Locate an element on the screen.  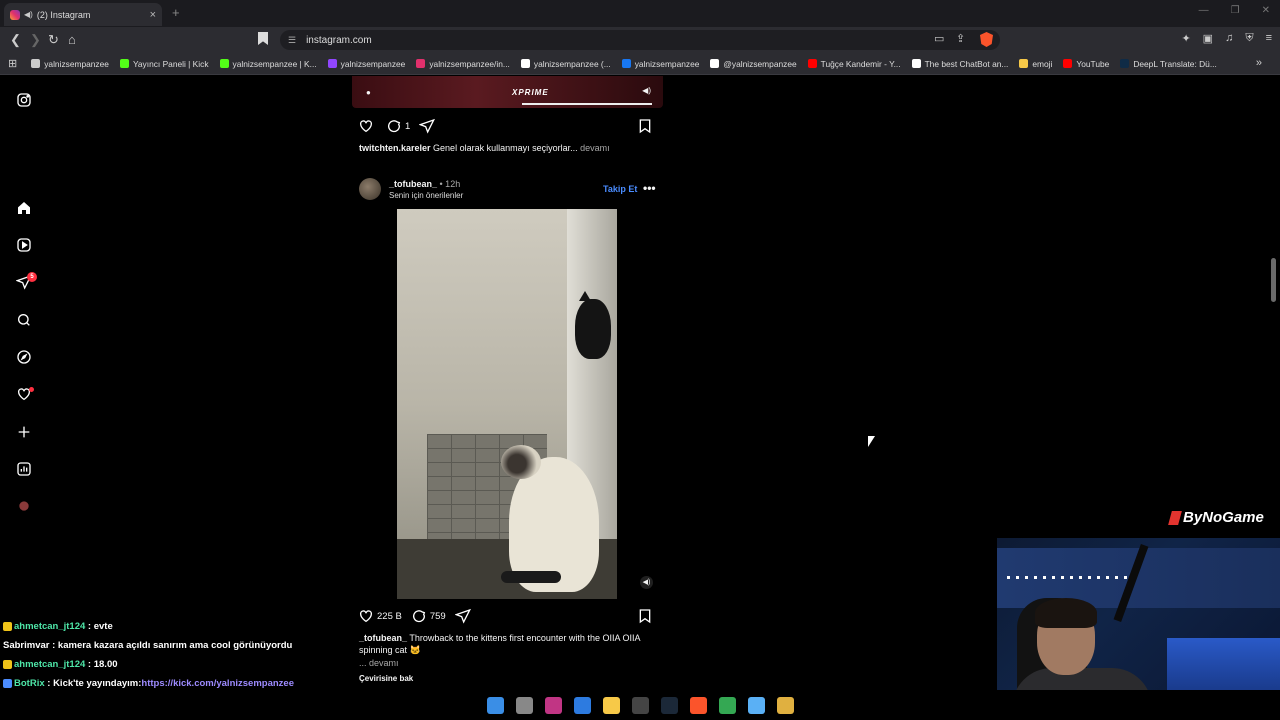
create-plus-icon is located at coordinates (24, 432).